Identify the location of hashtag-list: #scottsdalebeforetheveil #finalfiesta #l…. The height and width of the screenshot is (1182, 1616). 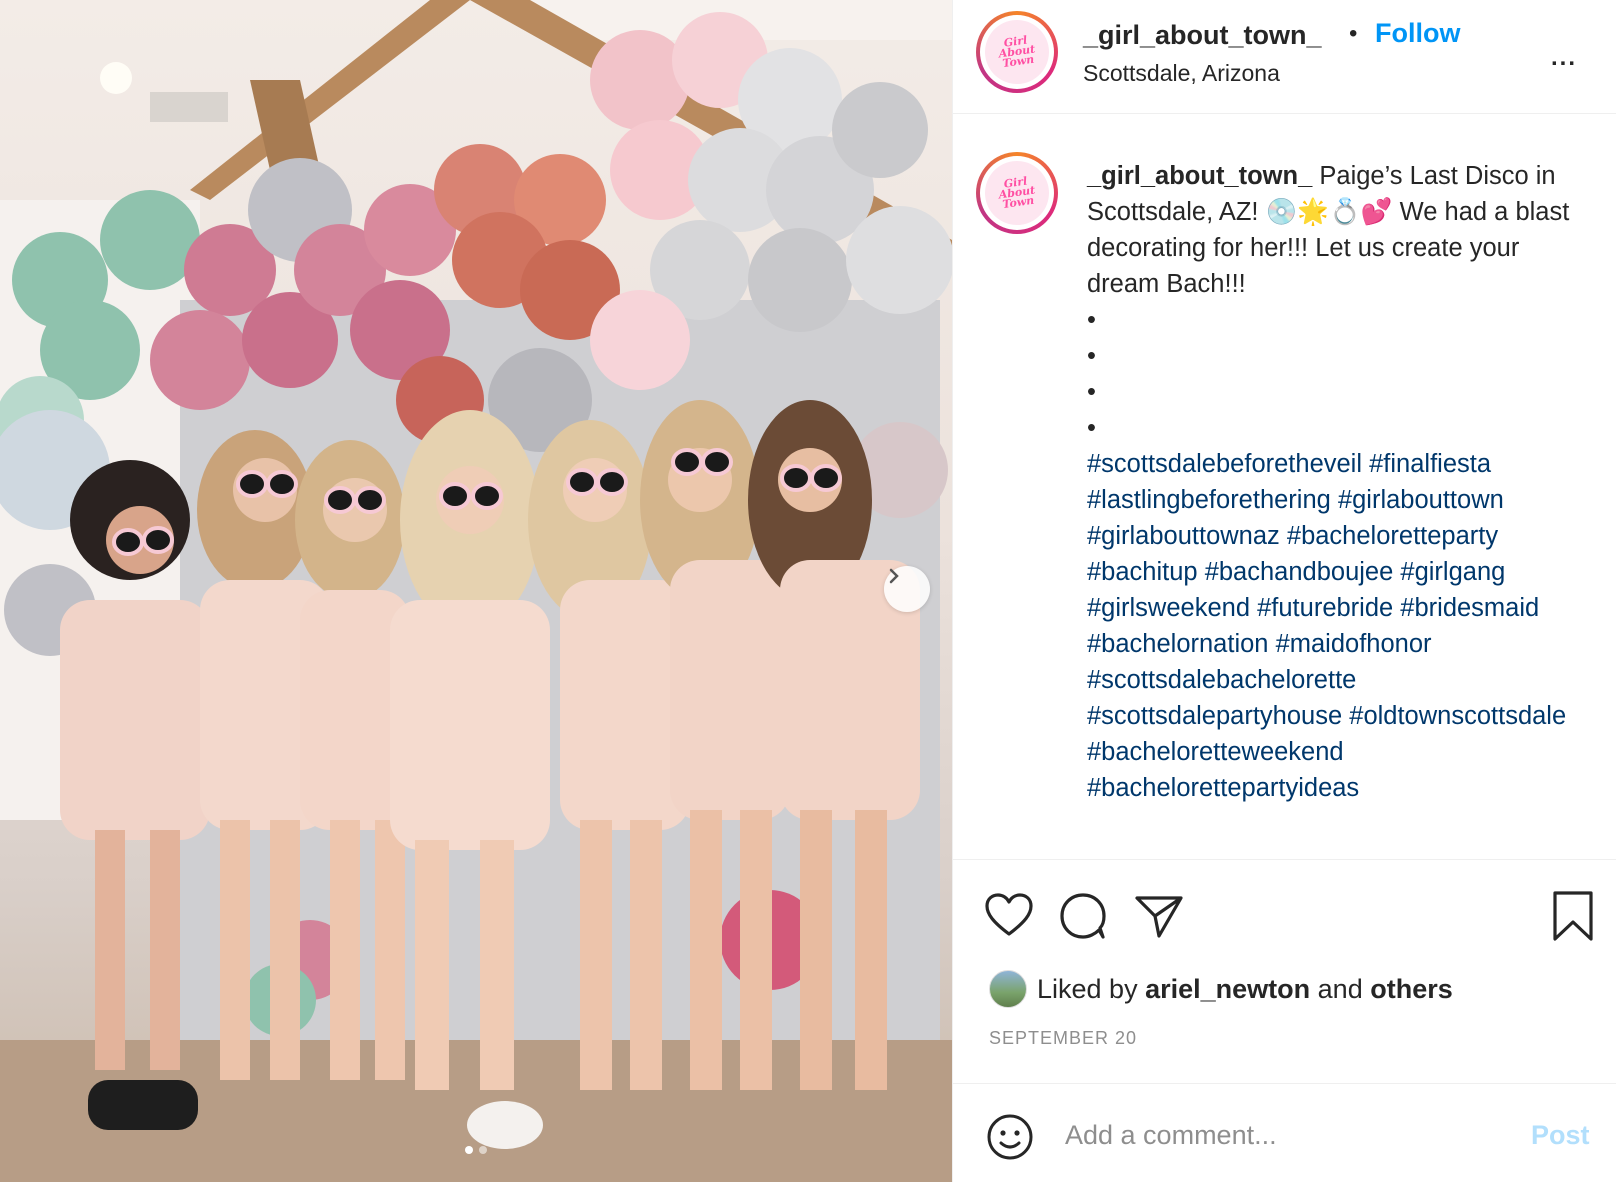
(1326, 626).